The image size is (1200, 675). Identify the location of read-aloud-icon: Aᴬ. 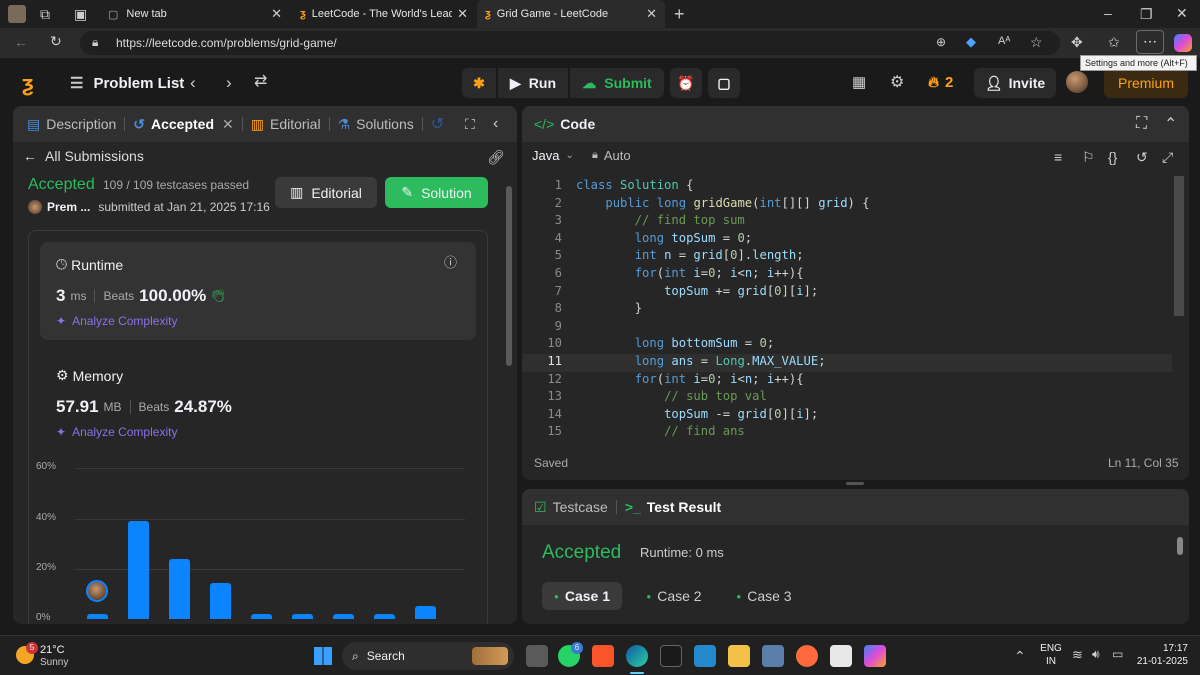
(1004, 41).